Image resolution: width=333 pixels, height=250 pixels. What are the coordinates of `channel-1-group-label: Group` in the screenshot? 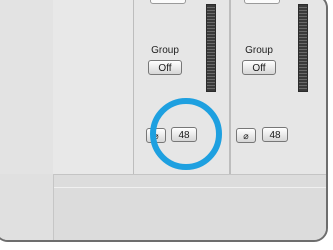 It's located at (165, 50).